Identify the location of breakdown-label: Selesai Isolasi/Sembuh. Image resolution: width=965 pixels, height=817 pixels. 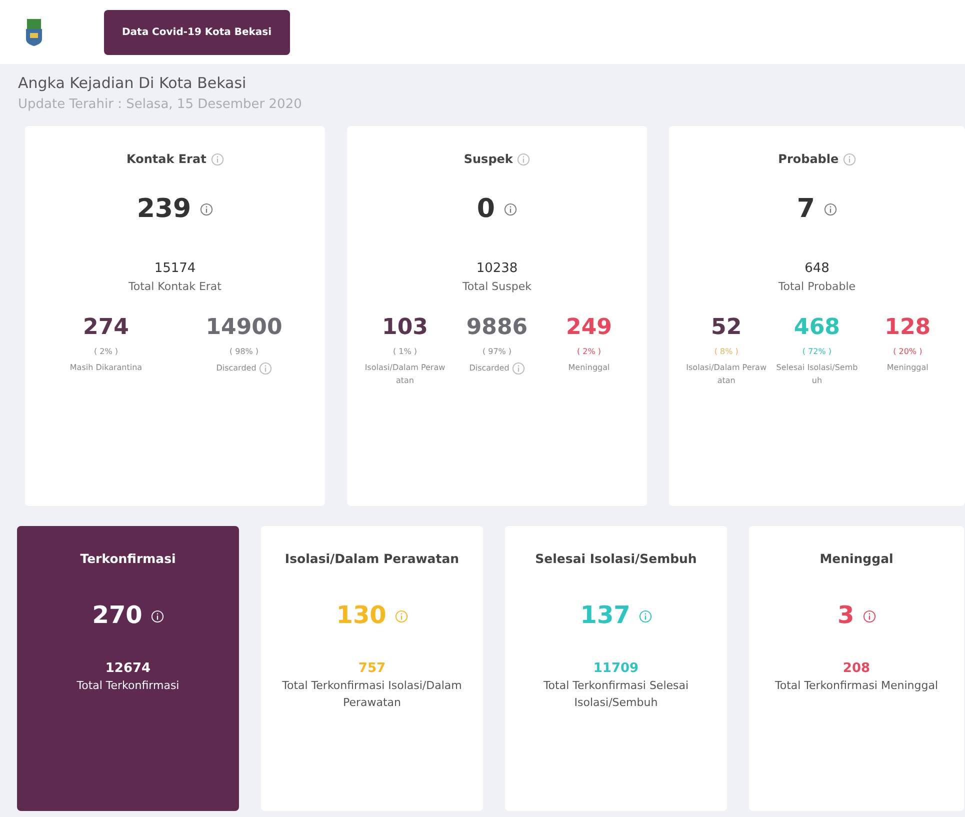
(817, 374).